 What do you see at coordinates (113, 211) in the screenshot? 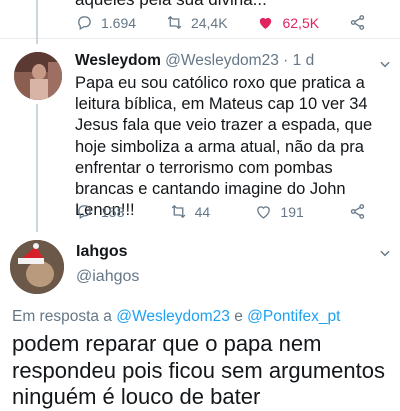
I see `reply-count: 158` at bounding box center [113, 211].